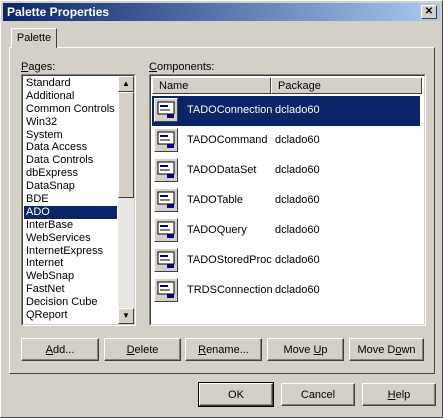 Image resolution: width=443 pixels, height=418 pixels. What do you see at coordinates (166, 230) in the screenshot?
I see `ado-query-icon` at bounding box center [166, 230].